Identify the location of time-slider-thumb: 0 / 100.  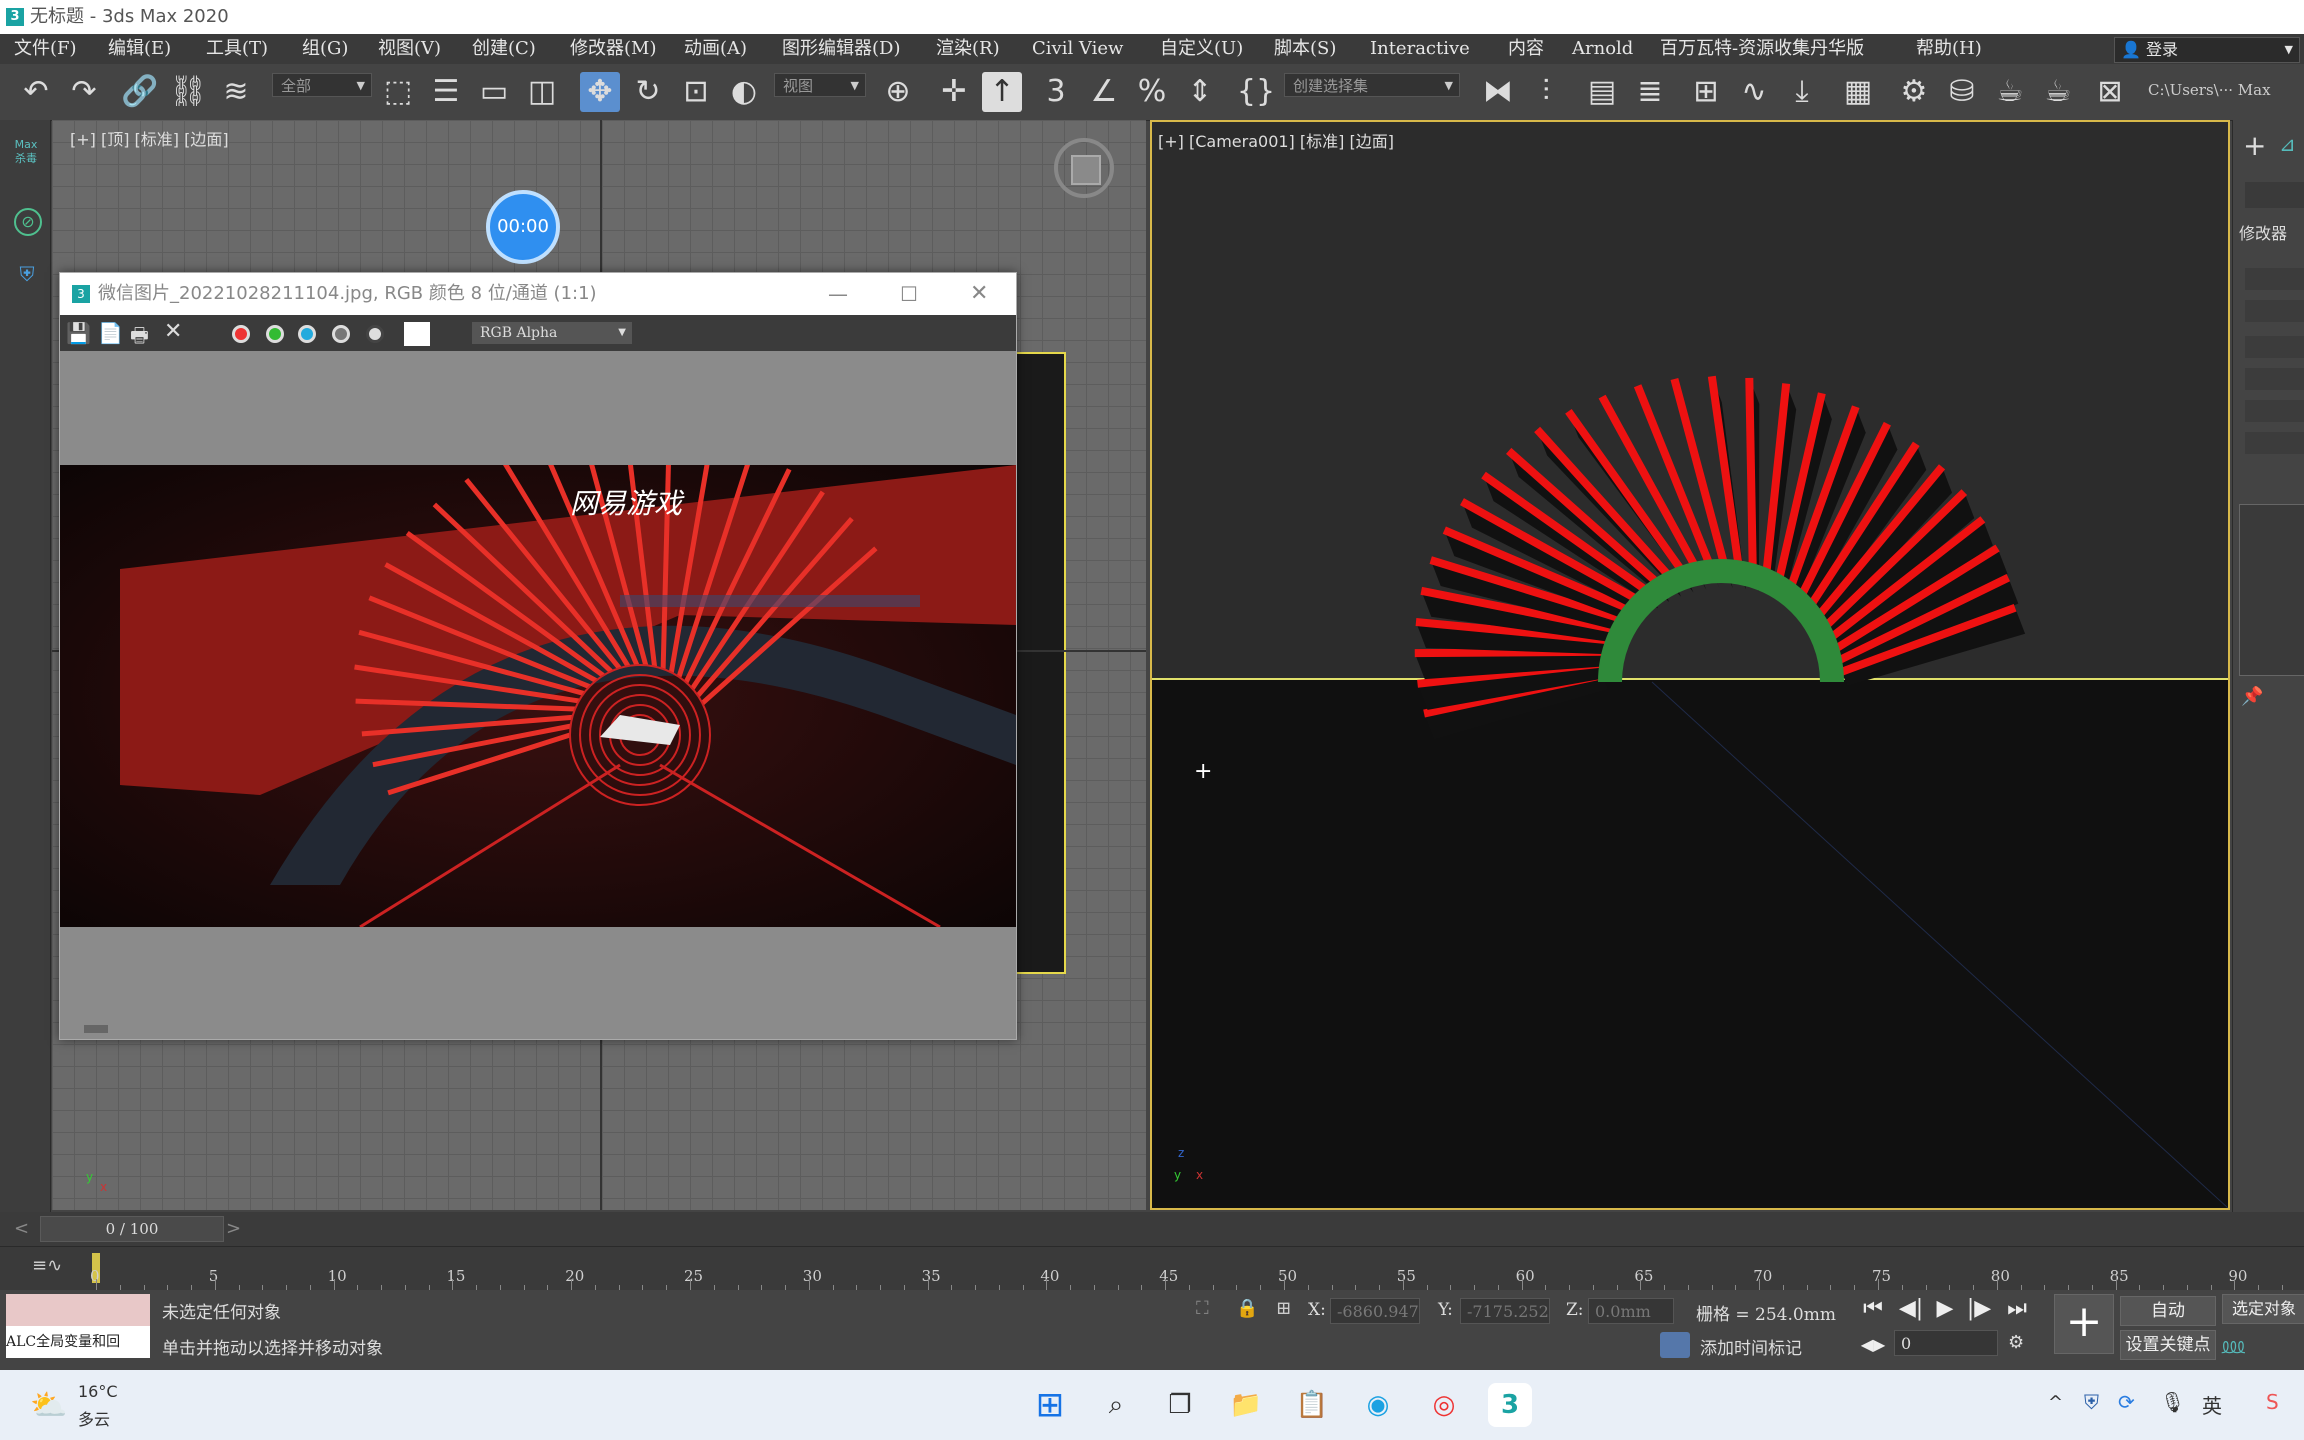
(132, 1229).